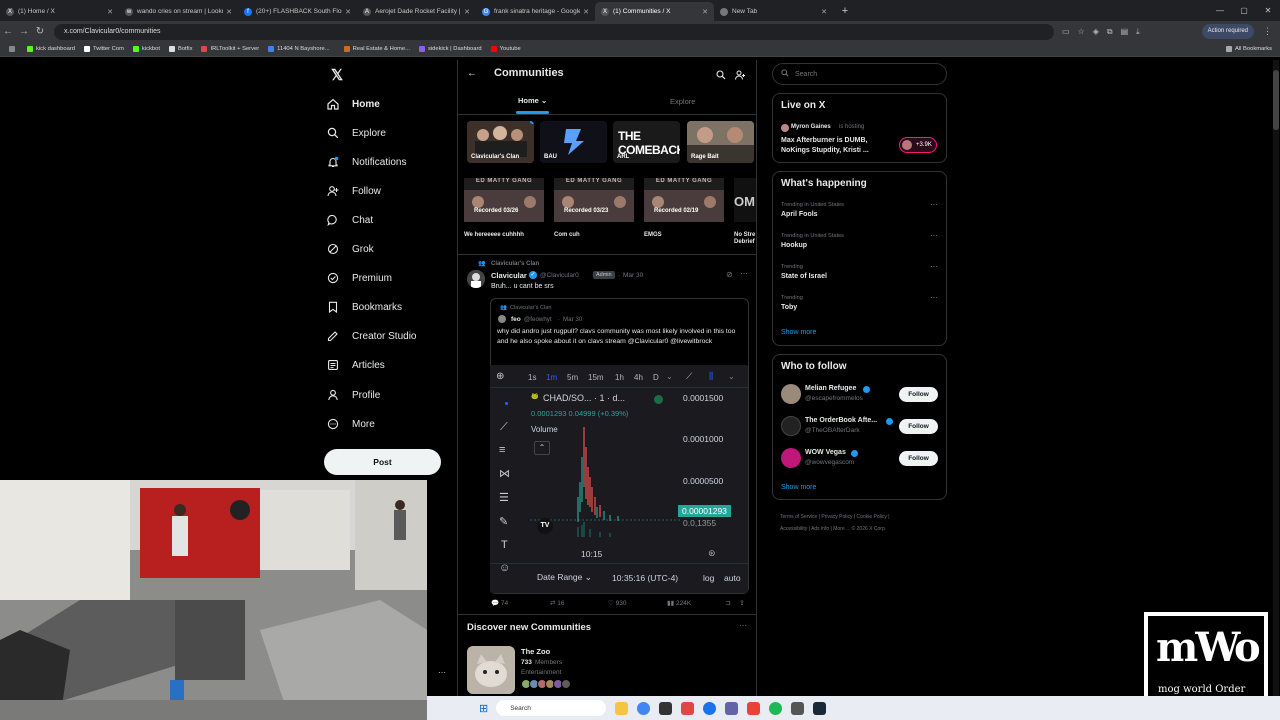  What do you see at coordinates (732, 578) in the screenshot?
I see `auto-toggle: auto` at bounding box center [732, 578].